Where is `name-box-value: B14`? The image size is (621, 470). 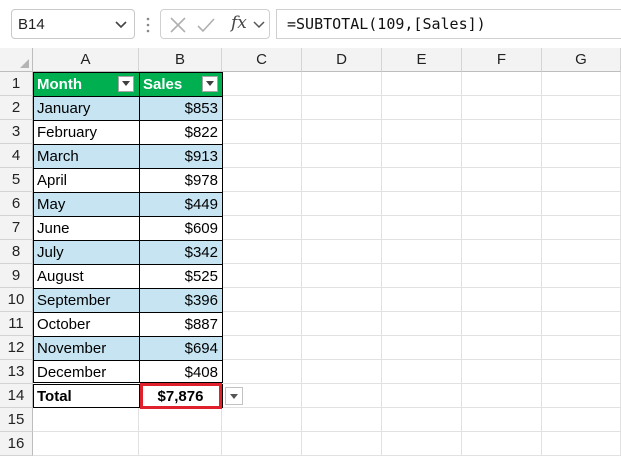 name-box-value: B14 is located at coordinates (31, 24).